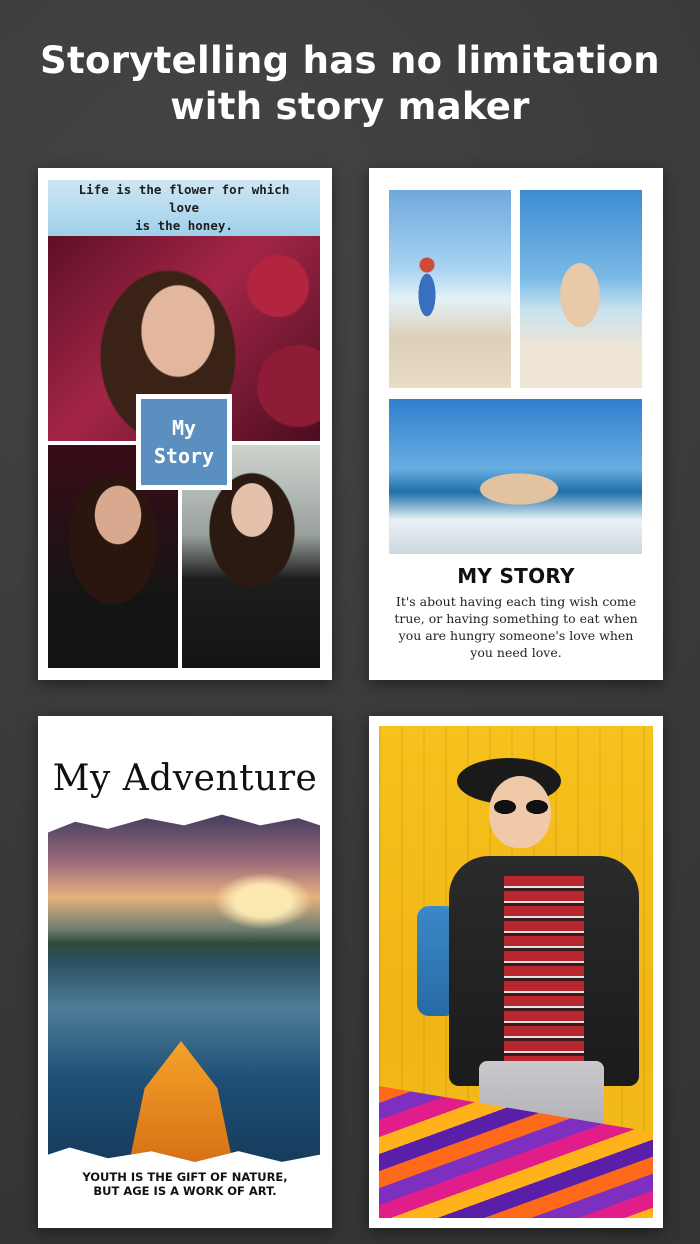  I want to click on caption-line-2: BUT AGE IS A WORK OF ART., so click(185, 1191).